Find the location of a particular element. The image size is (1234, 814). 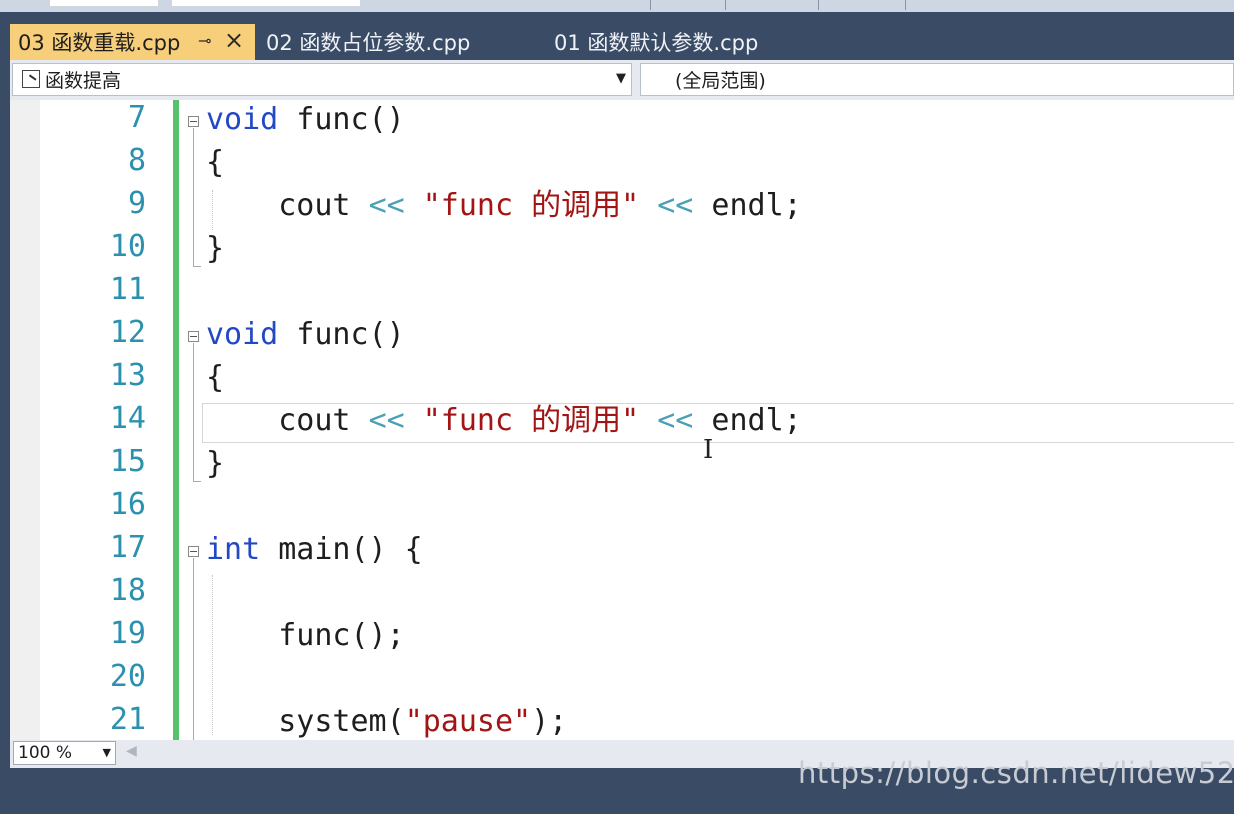

tab-01-function-default-params: 01 函数默认参数.cpp is located at coordinates (692, 42).